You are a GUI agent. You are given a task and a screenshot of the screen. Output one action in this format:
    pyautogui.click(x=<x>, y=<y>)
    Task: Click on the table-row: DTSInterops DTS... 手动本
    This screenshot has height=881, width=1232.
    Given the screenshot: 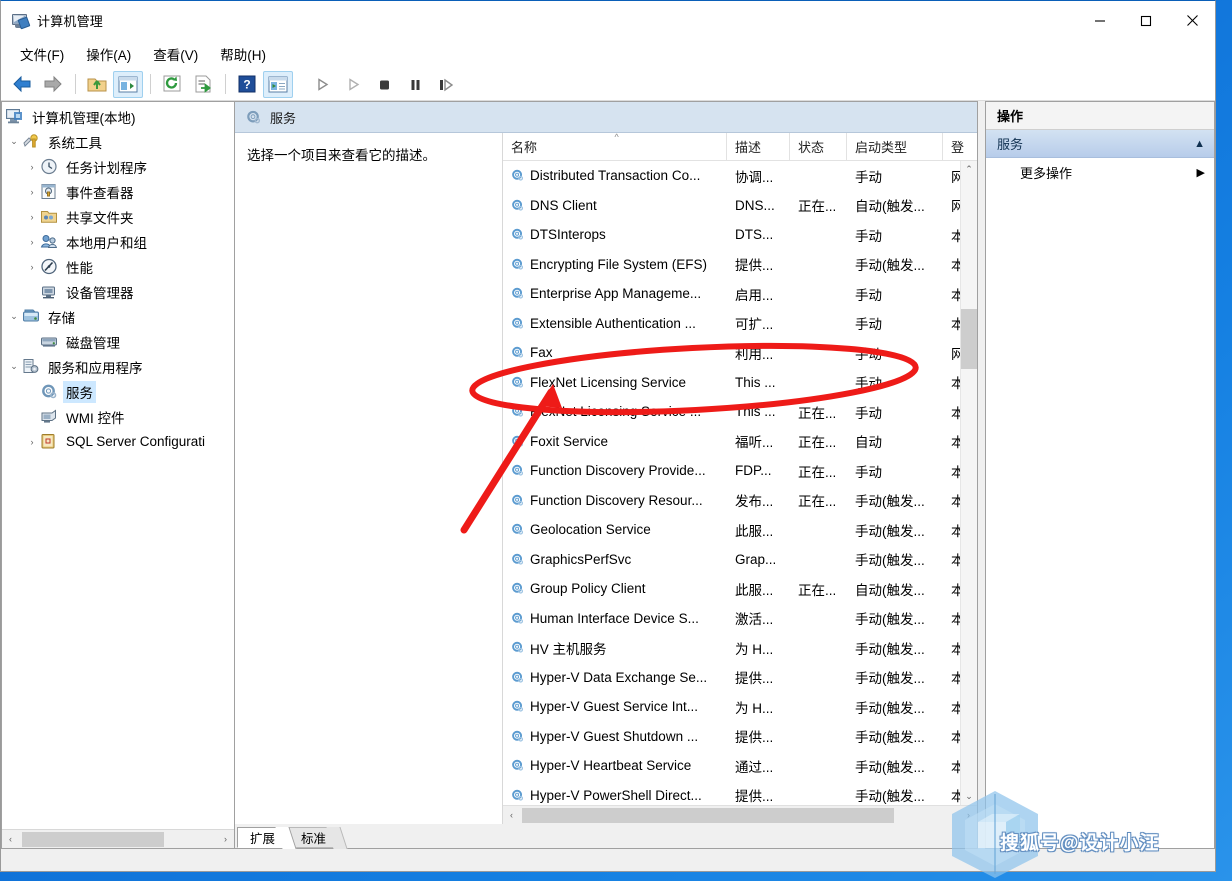 What is the action you would take?
    pyautogui.click(x=740, y=235)
    